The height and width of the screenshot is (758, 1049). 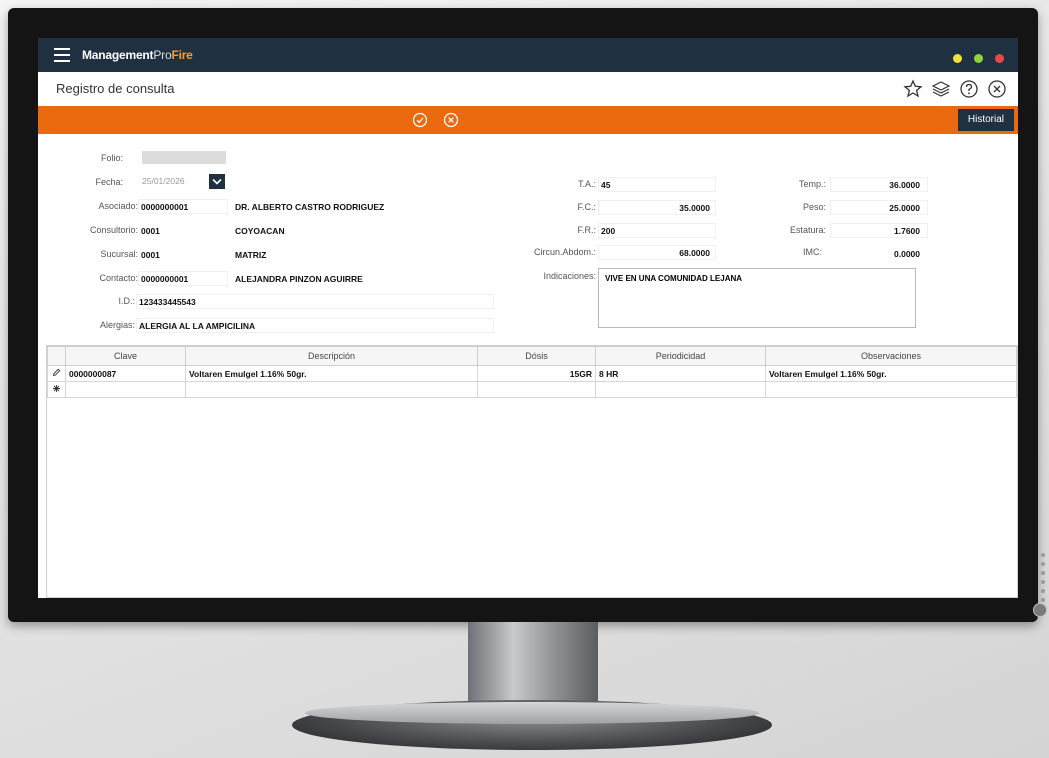 I want to click on sucursal-code: 0001, so click(x=150, y=255).